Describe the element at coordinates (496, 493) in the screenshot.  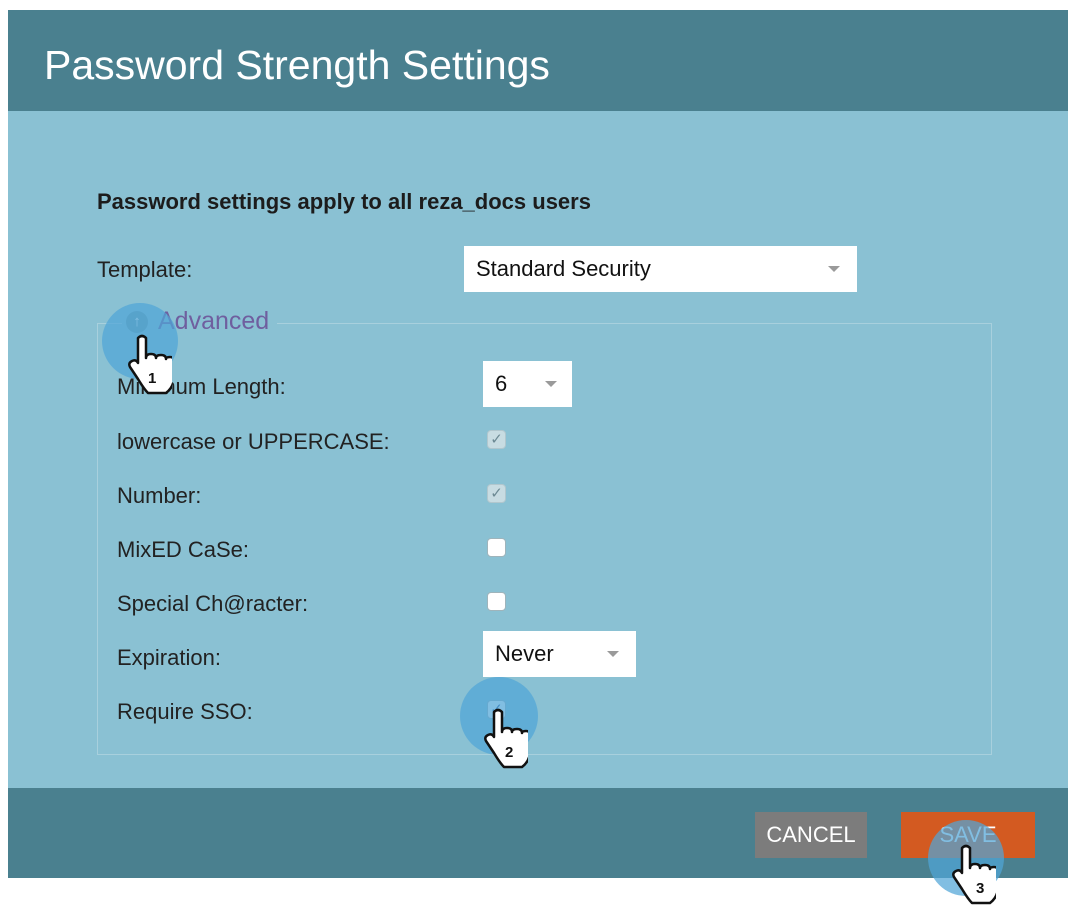
I see `number-checkbox: ✓` at that location.